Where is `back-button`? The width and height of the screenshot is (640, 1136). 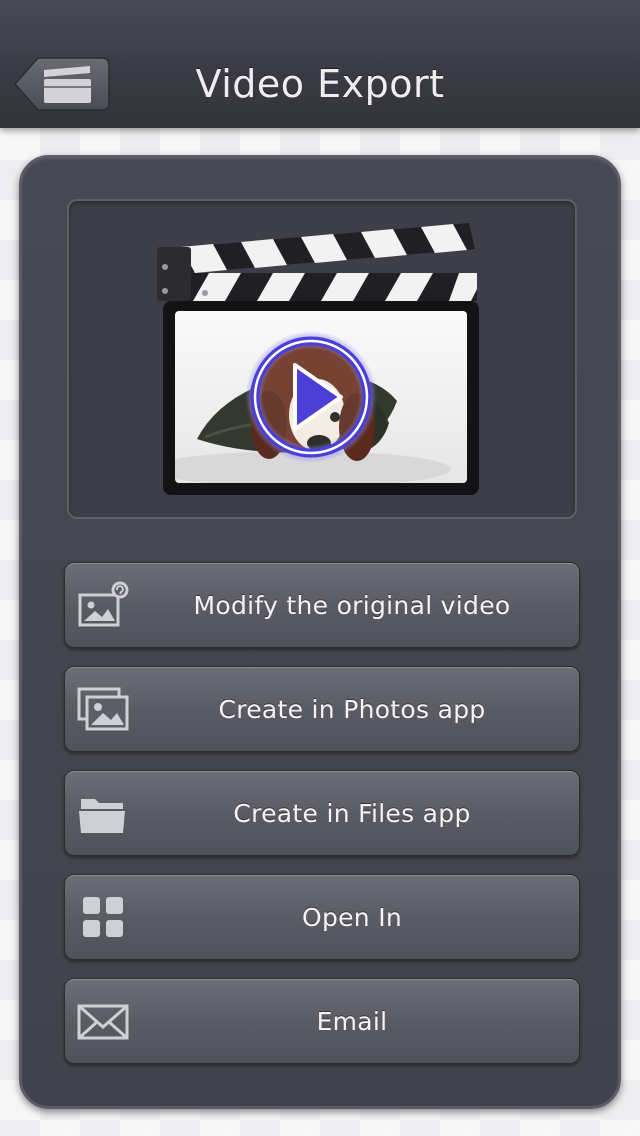
back-button is located at coordinates (61, 84).